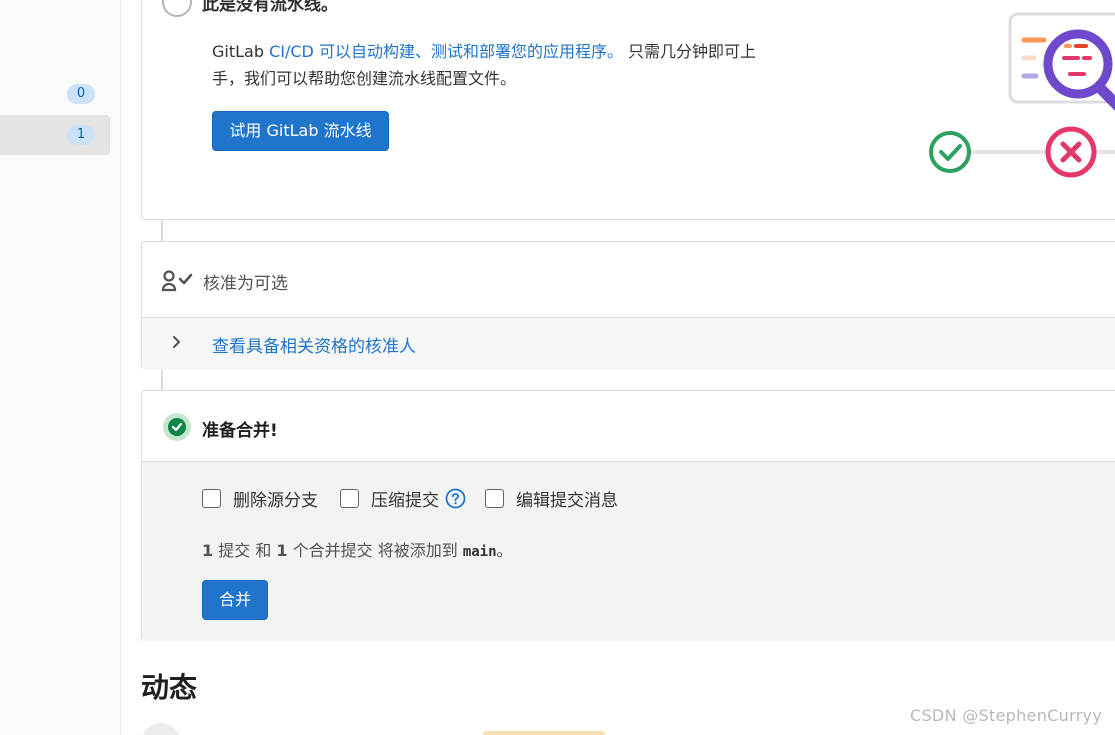 The image size is (1115, 735). Describe the element at coordinates (446, 51) in the screenshot. I see `cicd-link: CI/CD 可以自动构建、测试和部署您的应用程序。` at that location.